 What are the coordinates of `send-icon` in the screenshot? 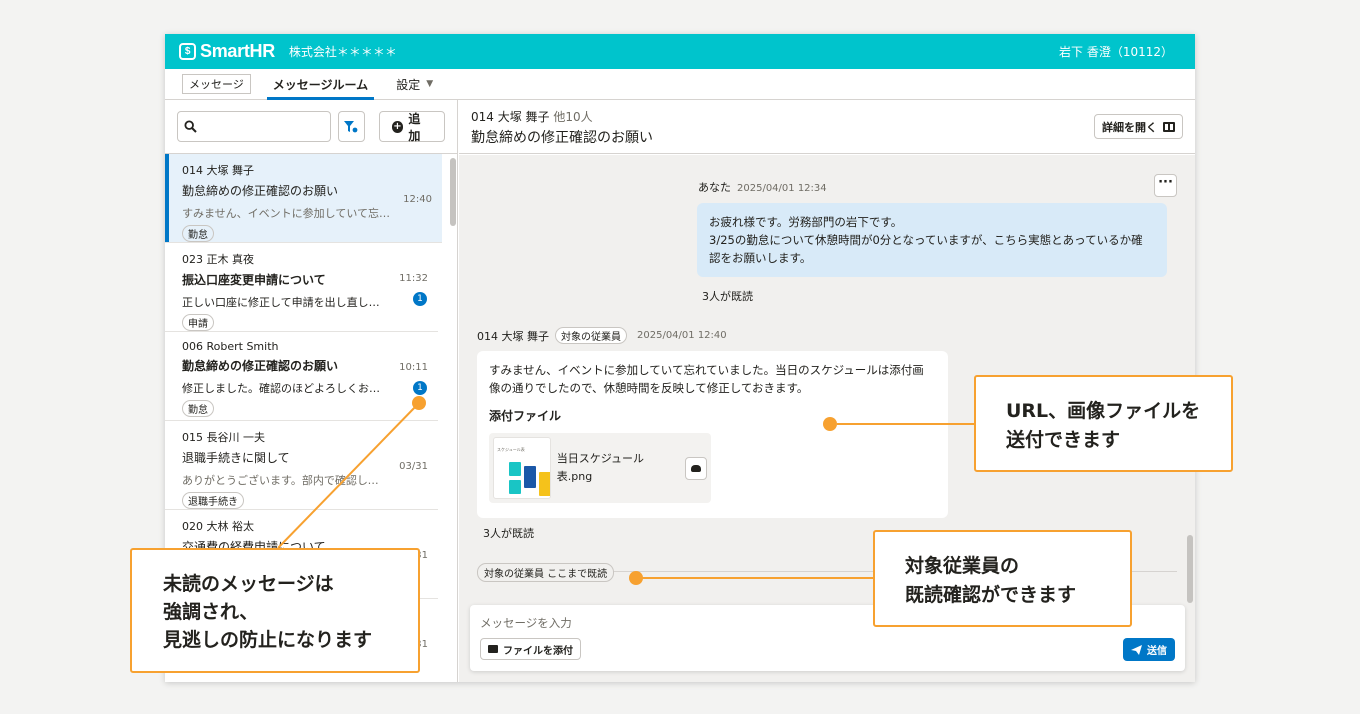 It's located at (1136, 649).